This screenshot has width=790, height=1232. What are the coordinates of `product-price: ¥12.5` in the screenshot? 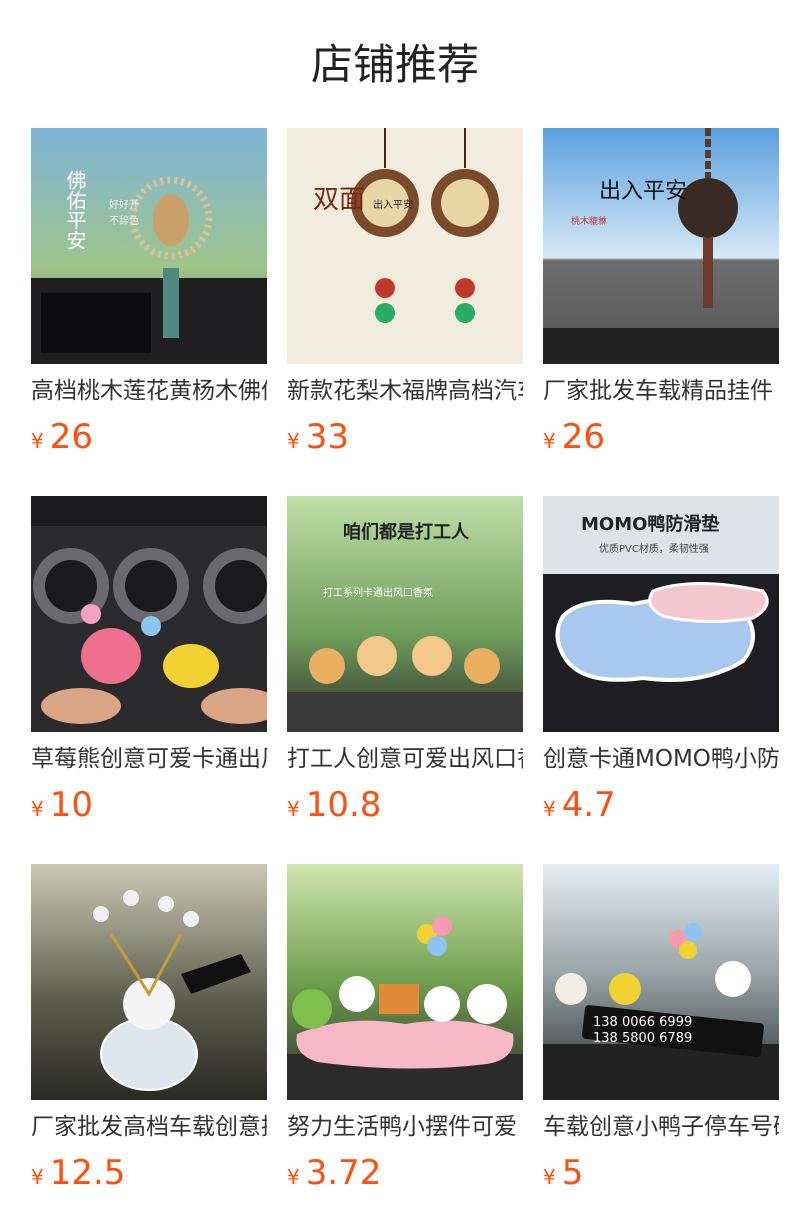 It's located at (149, 1173).